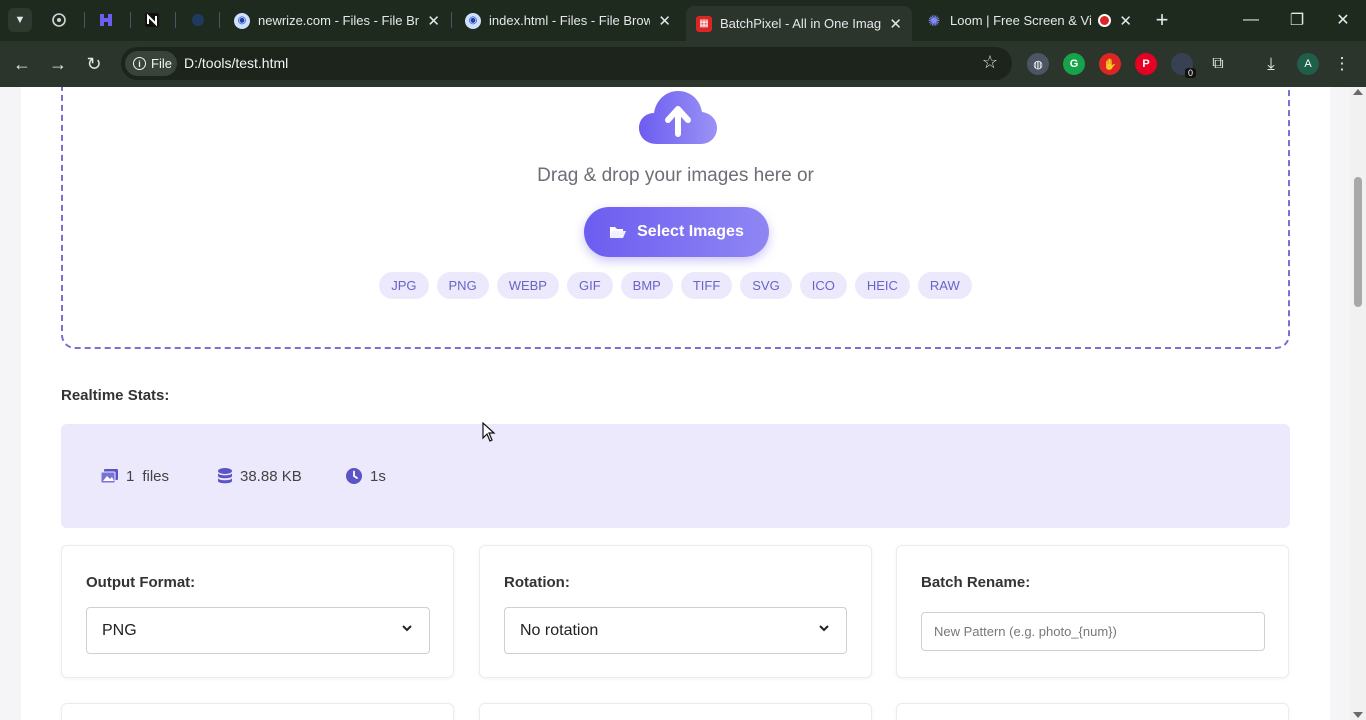 Image resolution: width=1366 pixels, height=720 pixels. Describe the element at coordinates (1110, 64) in the screenshot. I see `hand-extension-icon: ✋` at that location.